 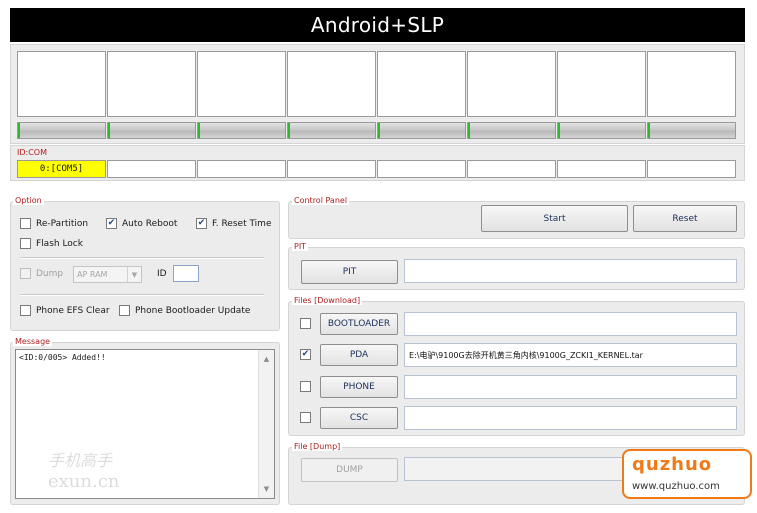 What do you see at coordinates (25, 273) in the screenshot?
I see `dump-box` at bounding box center [25, 273].